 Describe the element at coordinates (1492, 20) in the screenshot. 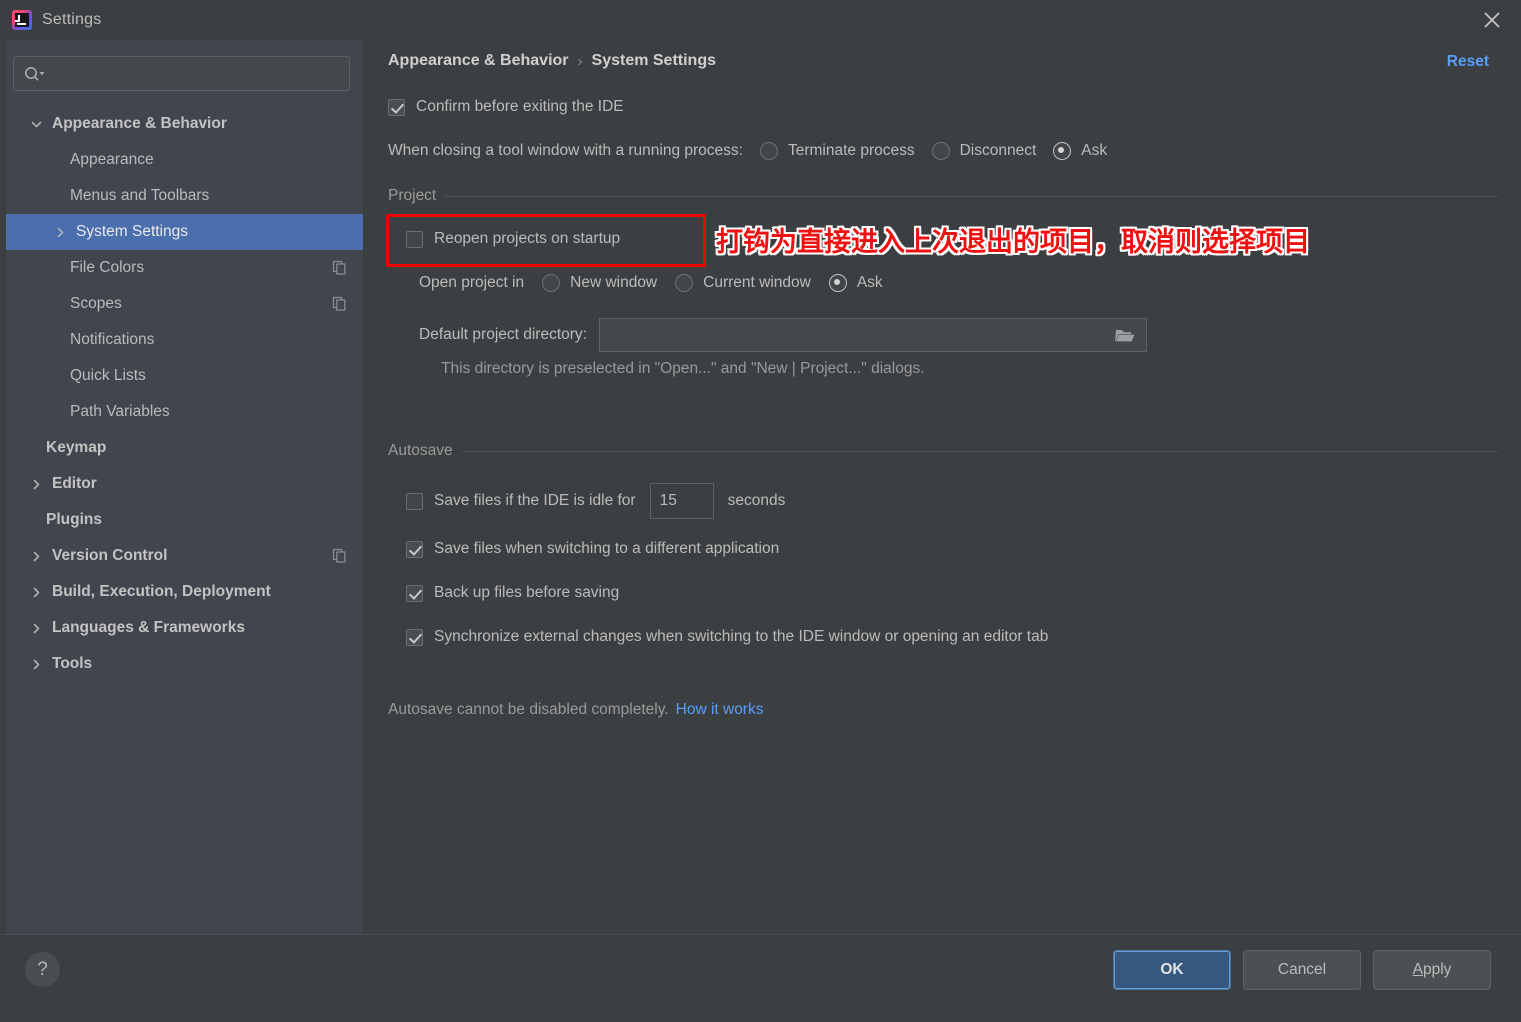

I see `close-icon` at that location.